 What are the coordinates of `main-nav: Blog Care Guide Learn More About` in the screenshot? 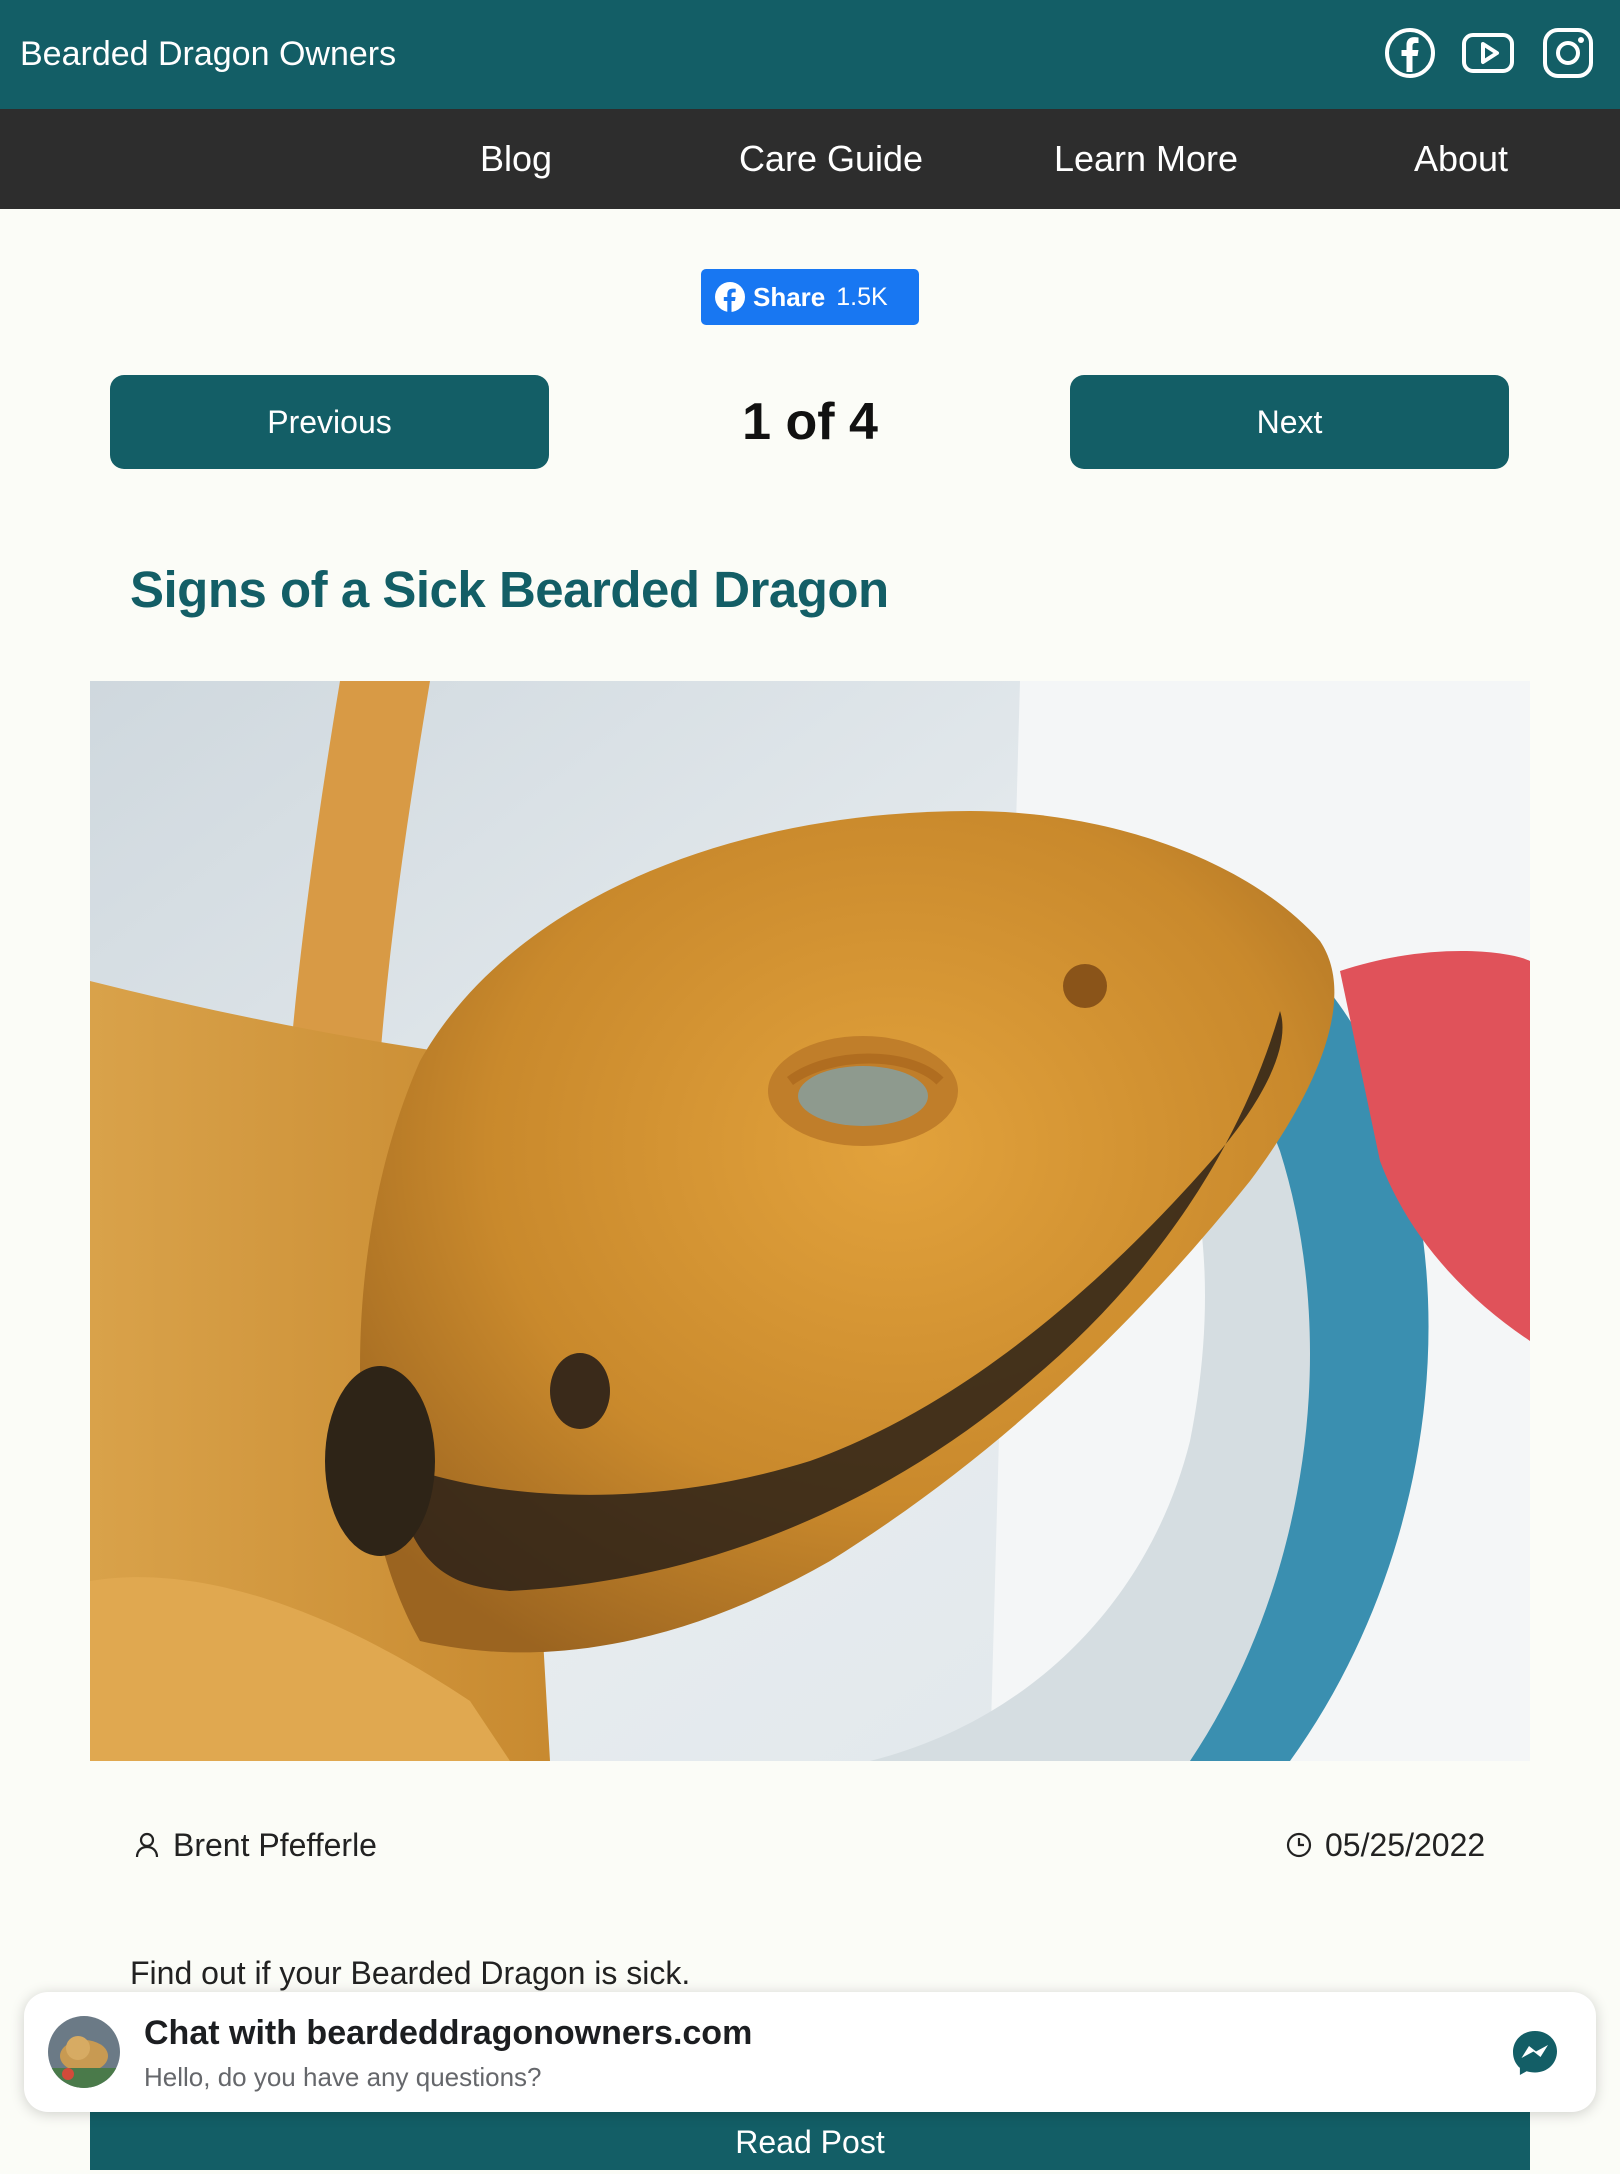 It's located at (810, 159).